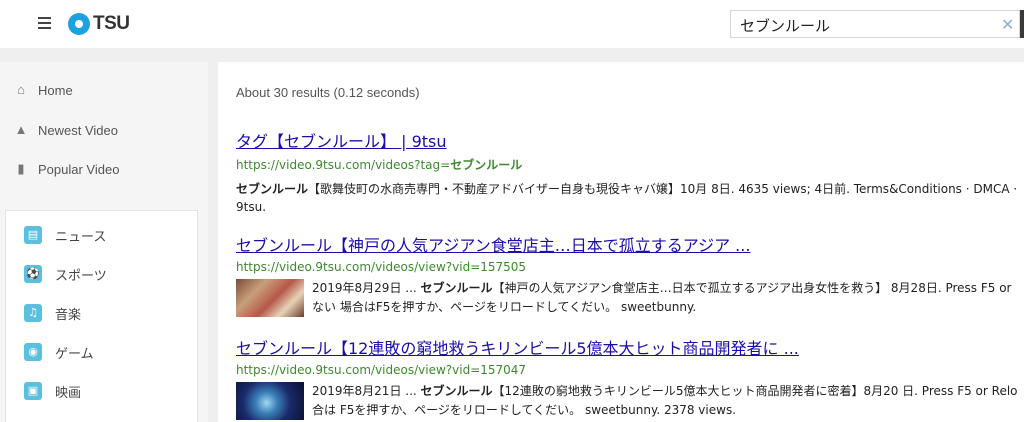 The image size is (1024, 422). Describe the element at coordinates (328, 92) in the screenshot. I see `result-stats: About 30 results (0.12 seconds)` at that location.